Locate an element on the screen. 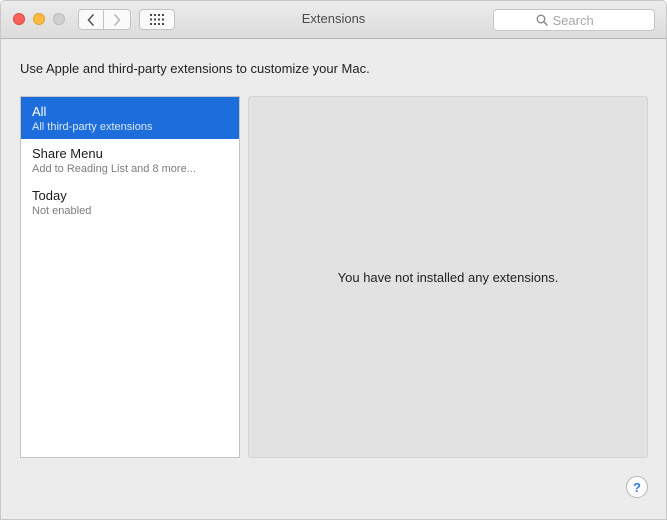  minimize-window-button is located at coordinates (39, 19).